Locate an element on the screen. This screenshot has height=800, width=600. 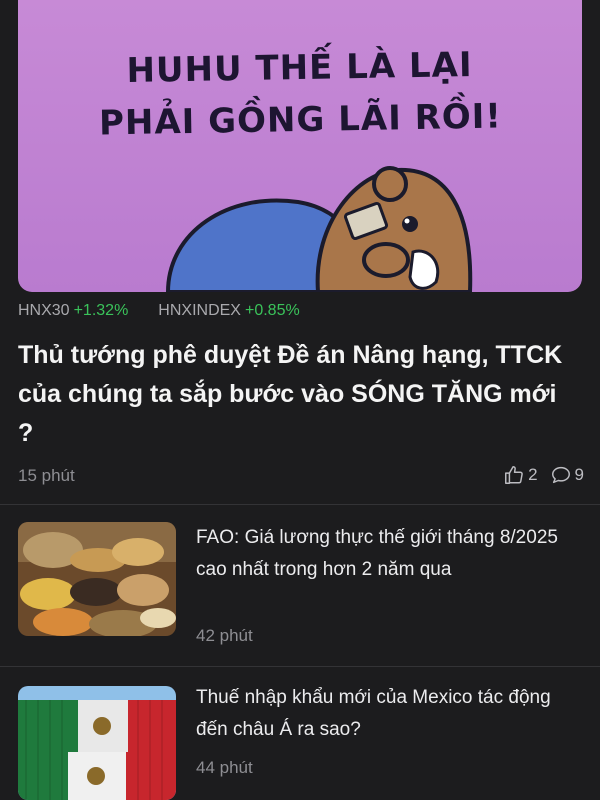
comment-button: 9 is located at coordinates (567, 475).